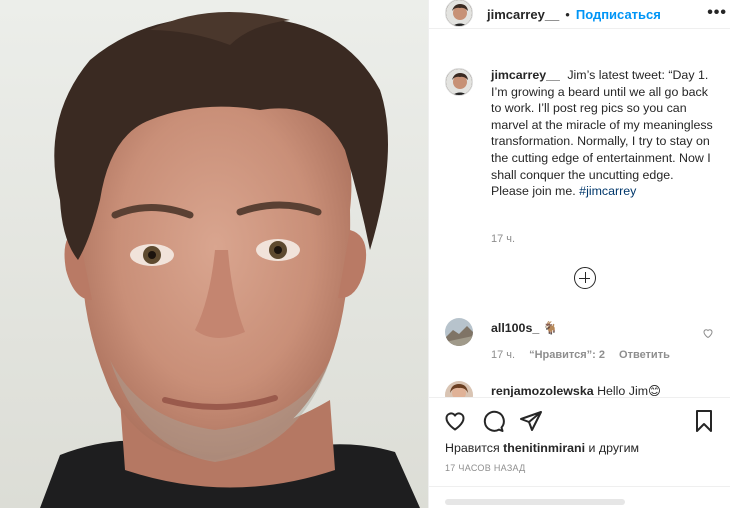  I want to click on more-horizontal-icon: •••, so click(717, 13).